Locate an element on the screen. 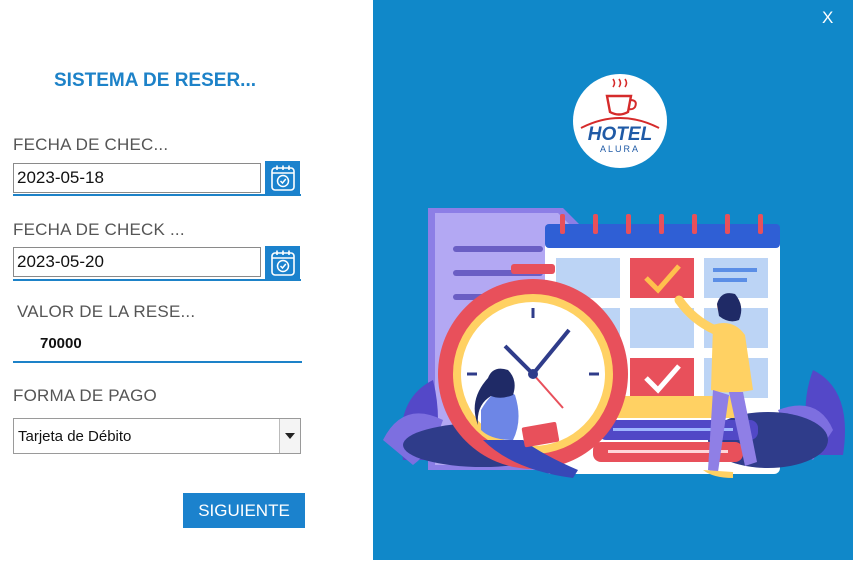  dropdown-arrow-icon is located at coordinates (289, 436).